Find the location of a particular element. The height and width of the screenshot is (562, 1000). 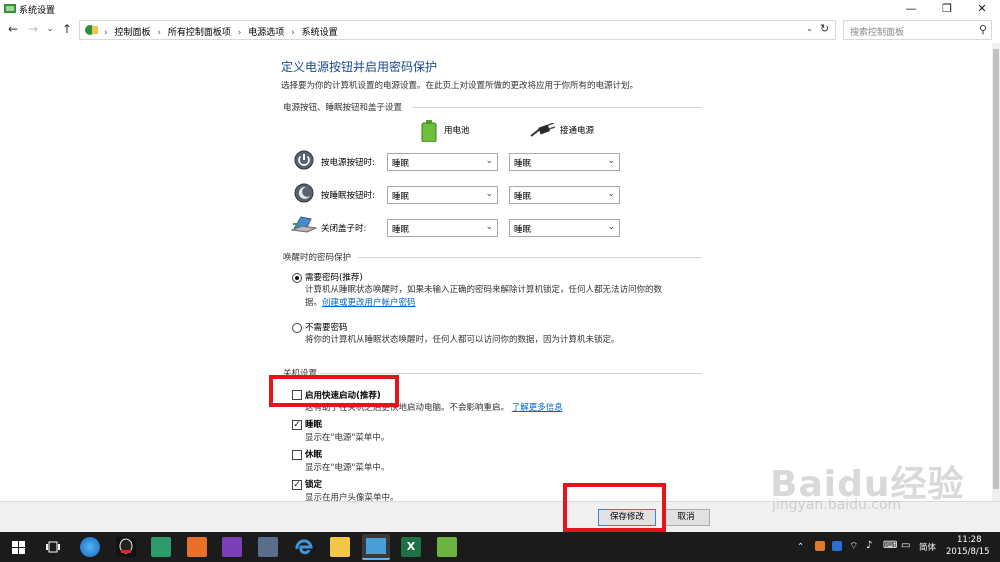

lid-close-plugged-select: 睡眠 ⌄ is located at coordinates (564, 228).